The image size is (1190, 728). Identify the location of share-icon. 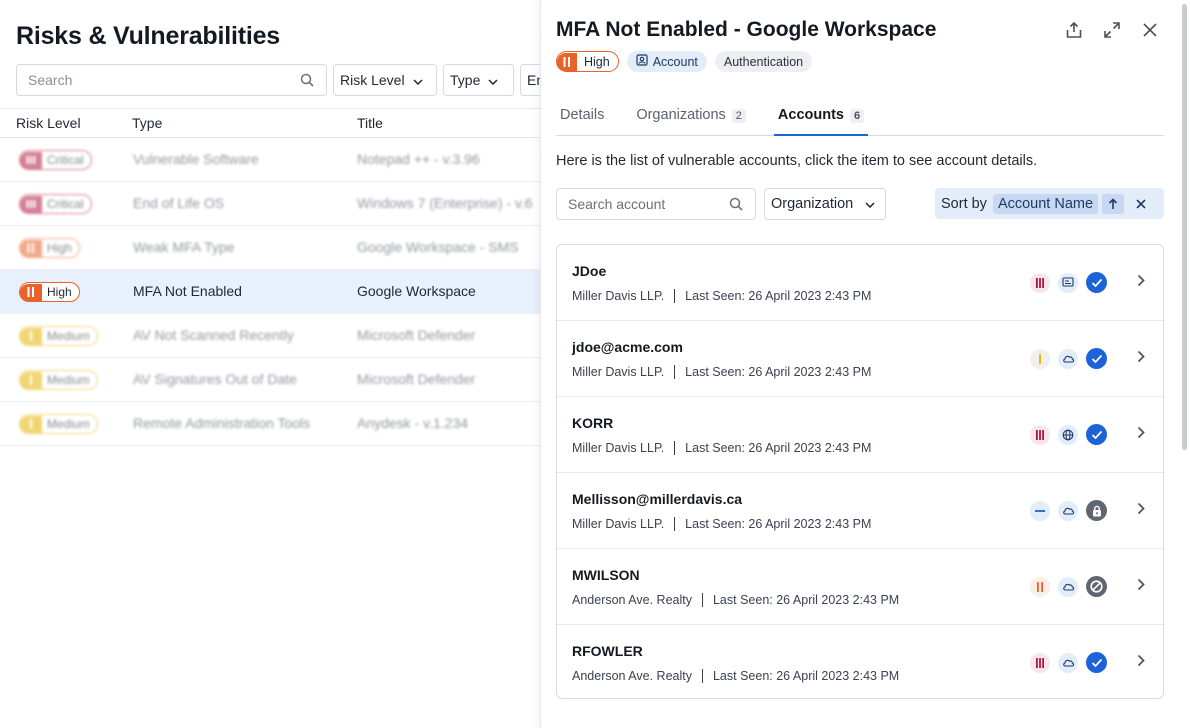
(1074, 30).